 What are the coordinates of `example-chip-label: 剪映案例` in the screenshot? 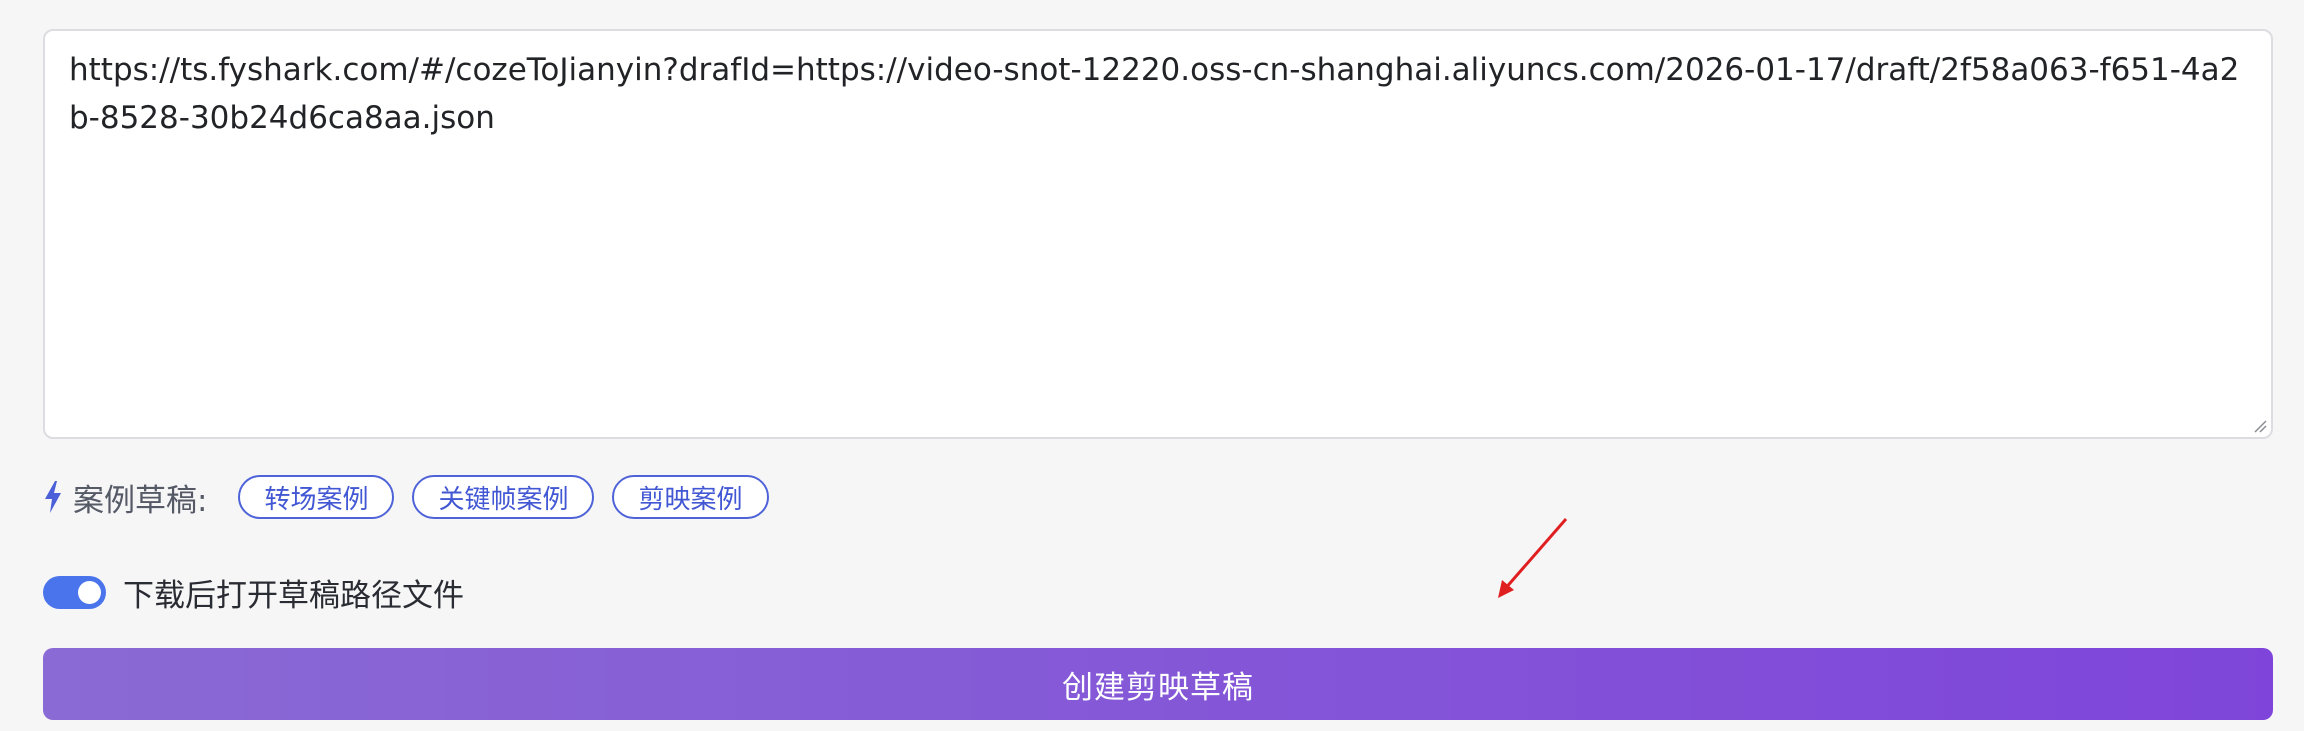 It's located at (690, 499).